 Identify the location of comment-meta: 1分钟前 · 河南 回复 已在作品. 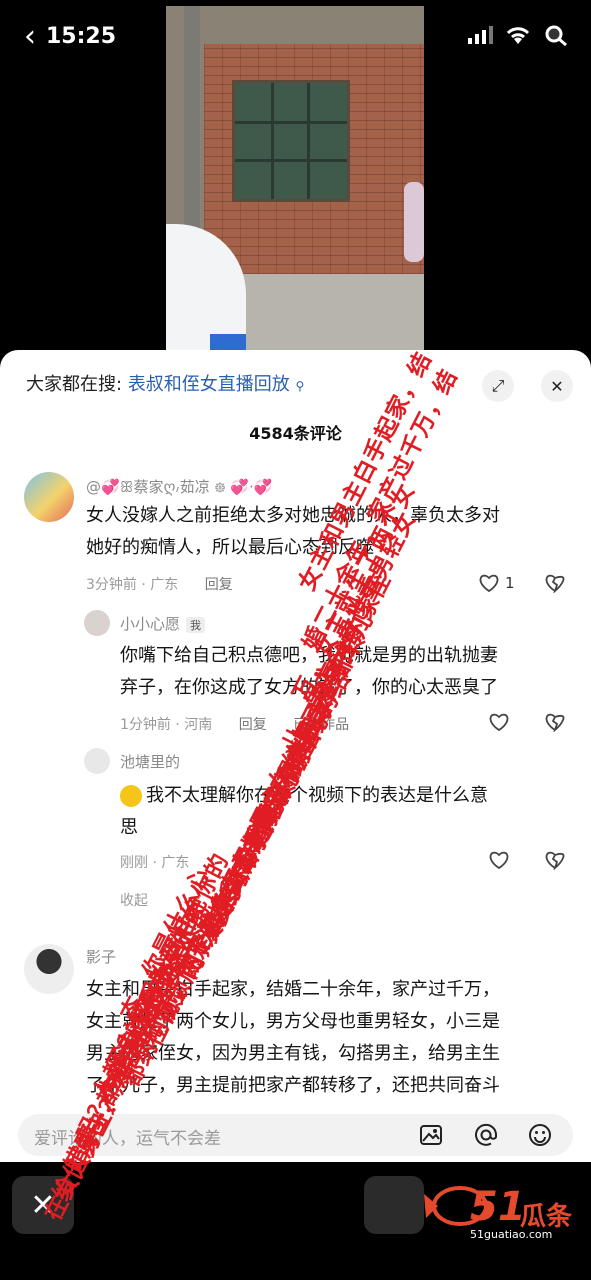
(234, 724).